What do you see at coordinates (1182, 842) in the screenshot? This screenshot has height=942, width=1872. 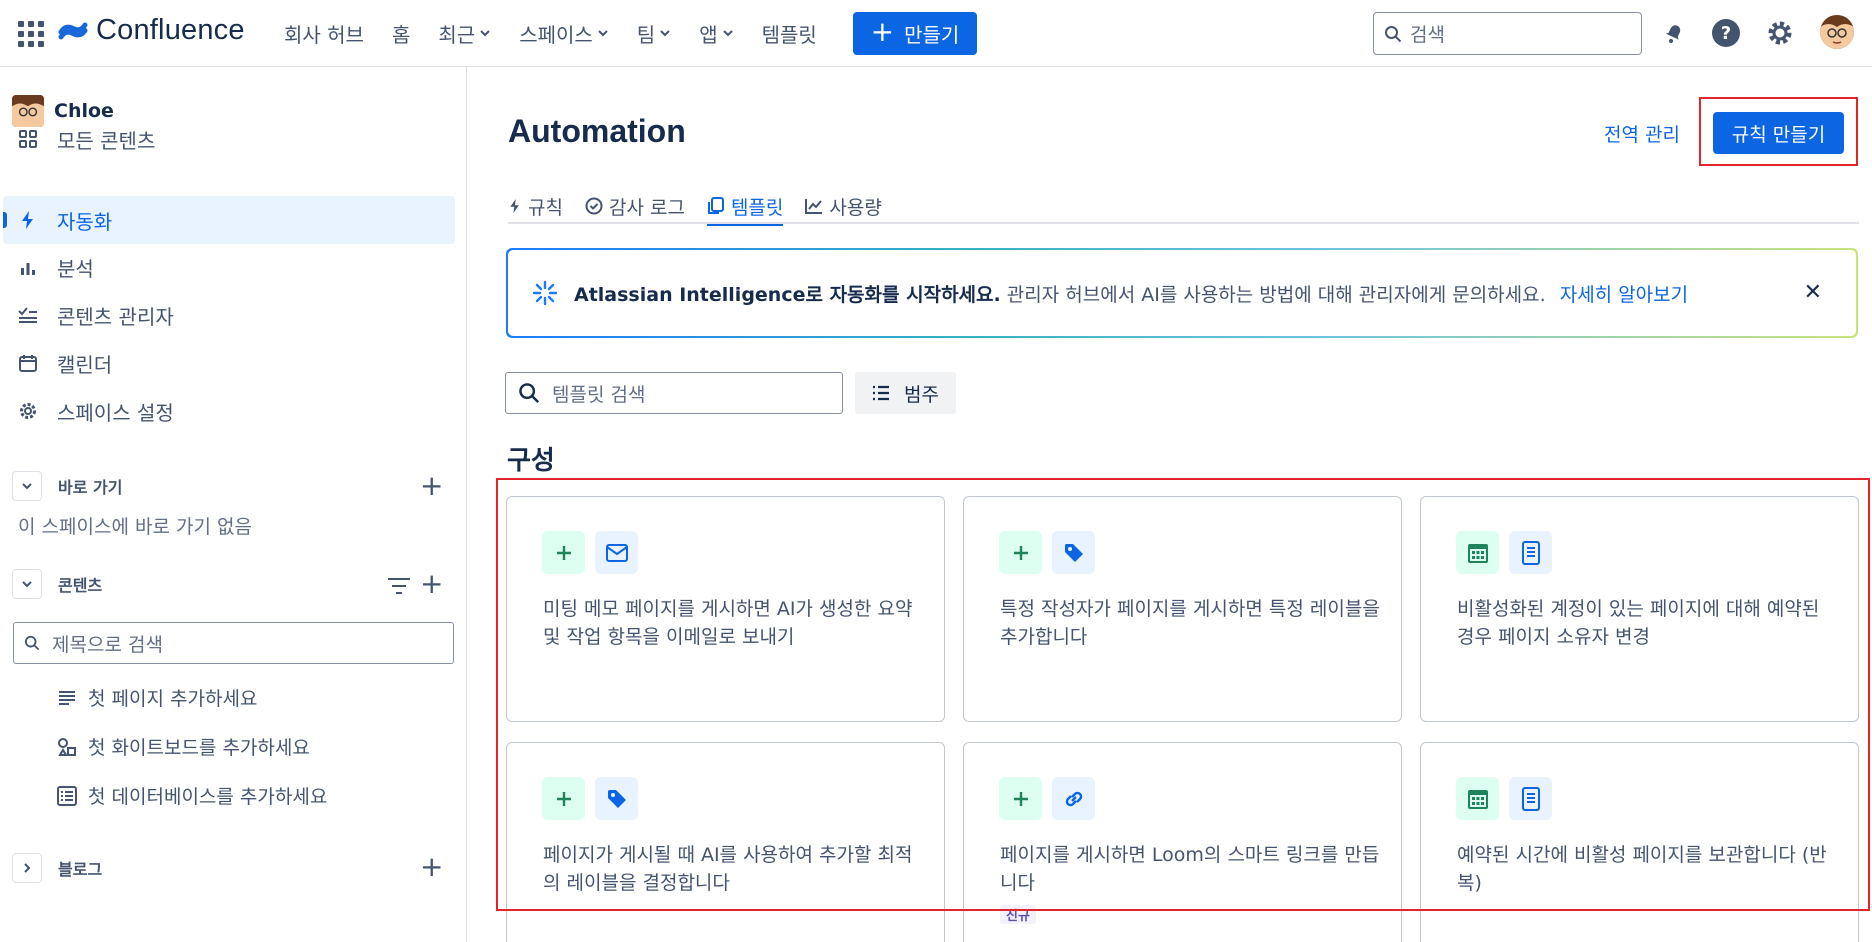 I see `template-card: 페이지를 게시하면 Loom의 스마트 링크를 만듭니다 신규` at bounding box center [1182, 842].